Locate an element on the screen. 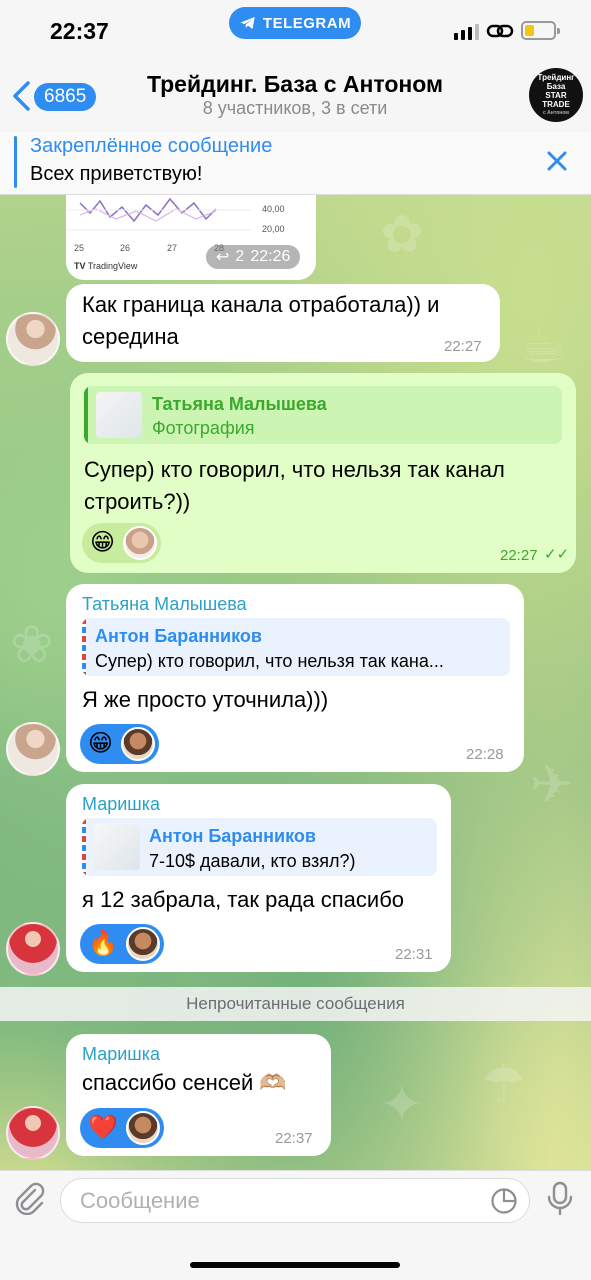 The height and width of the screenshot is (1280, 591). chart-tick-y: 20,00 is located at coordinates (273, 229).